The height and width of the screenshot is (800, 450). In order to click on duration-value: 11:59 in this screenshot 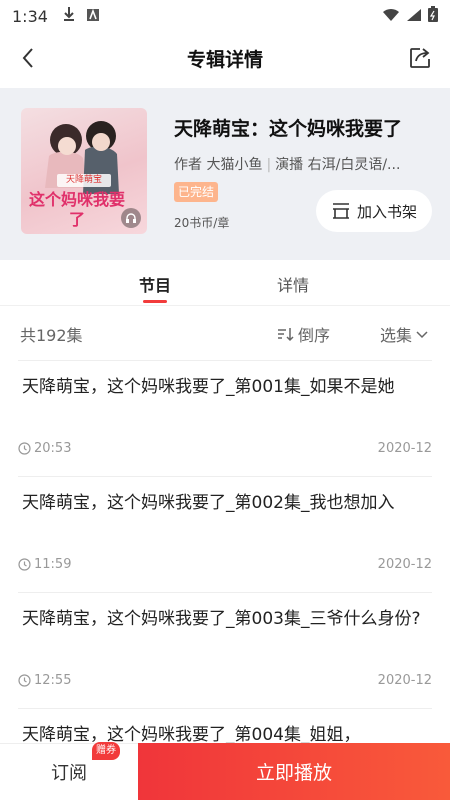, I will do `click(53, 564)`.